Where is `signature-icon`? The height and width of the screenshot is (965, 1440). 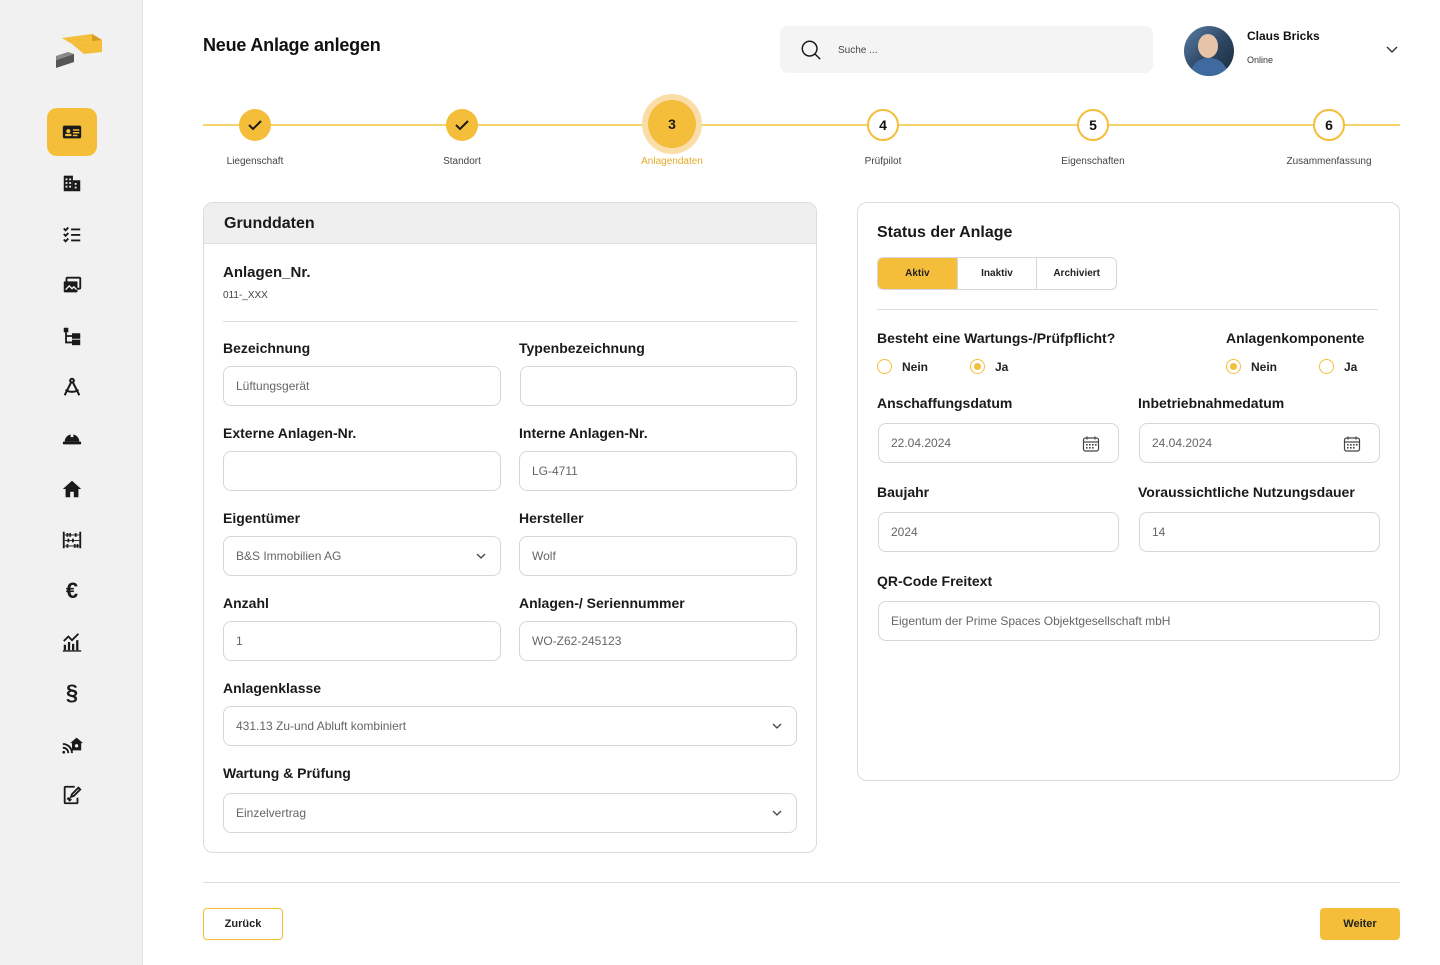
signature-icon is located at coordinates (72, 795).